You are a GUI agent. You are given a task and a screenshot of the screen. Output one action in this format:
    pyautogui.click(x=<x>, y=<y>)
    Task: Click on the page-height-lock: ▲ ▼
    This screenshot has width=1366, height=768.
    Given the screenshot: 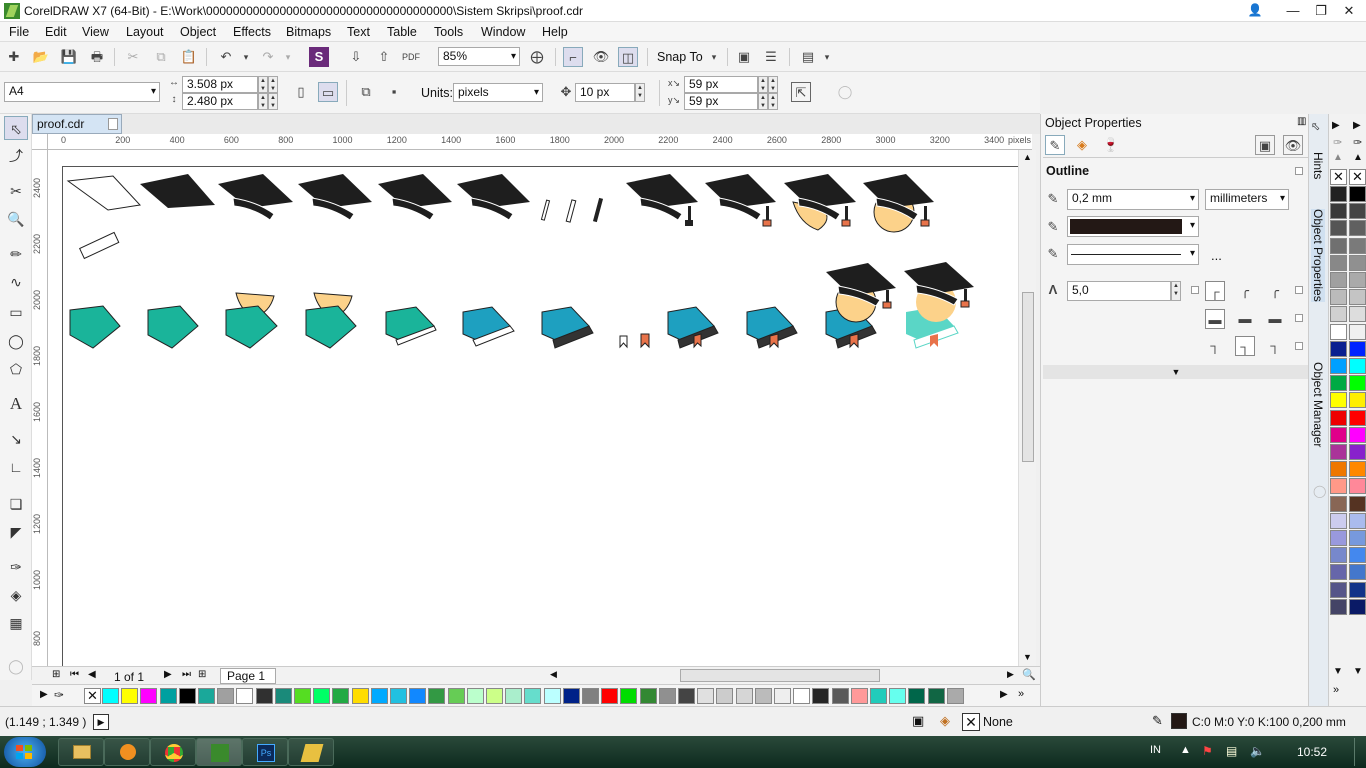 What is the action you would take?
    pyautogui.click(x=273, y=101)
    